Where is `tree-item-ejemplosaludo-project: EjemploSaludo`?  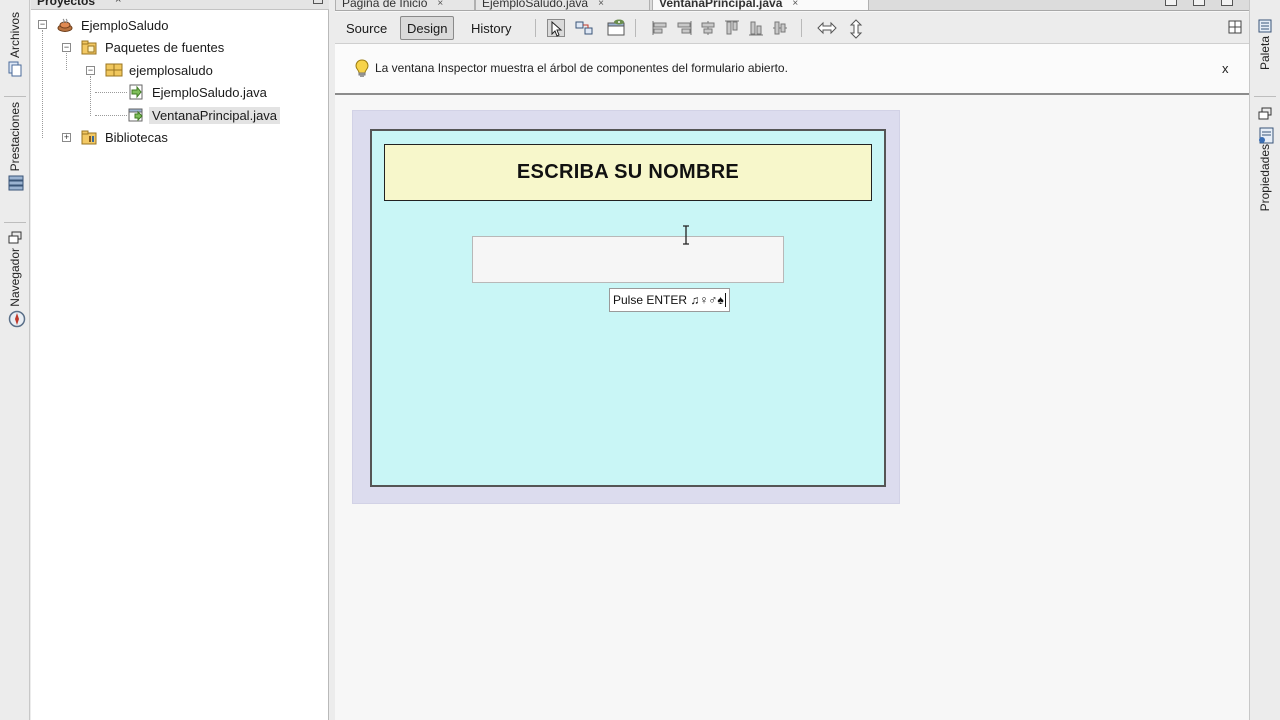
tree-item-ejemplosaludo-project: EjemploSaludo is located at coordinates (114, 25).